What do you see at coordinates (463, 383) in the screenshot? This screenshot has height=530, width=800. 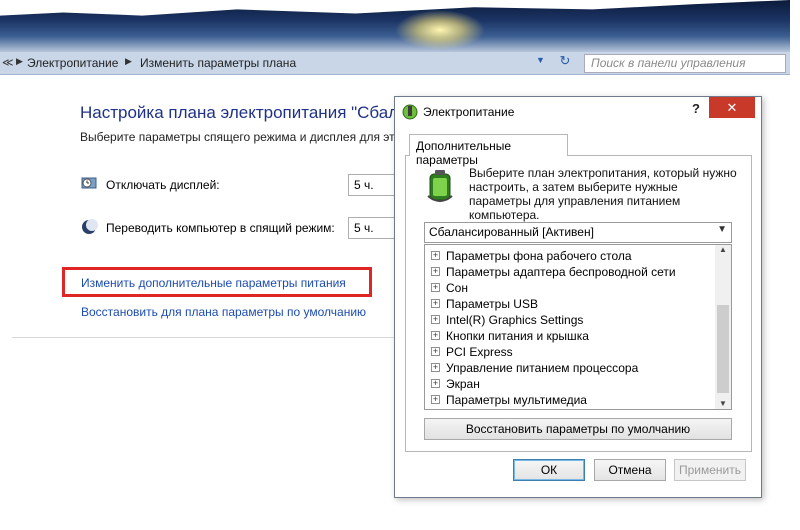 I see `tree-item-label: Экран` at bounding box center [463, 383].